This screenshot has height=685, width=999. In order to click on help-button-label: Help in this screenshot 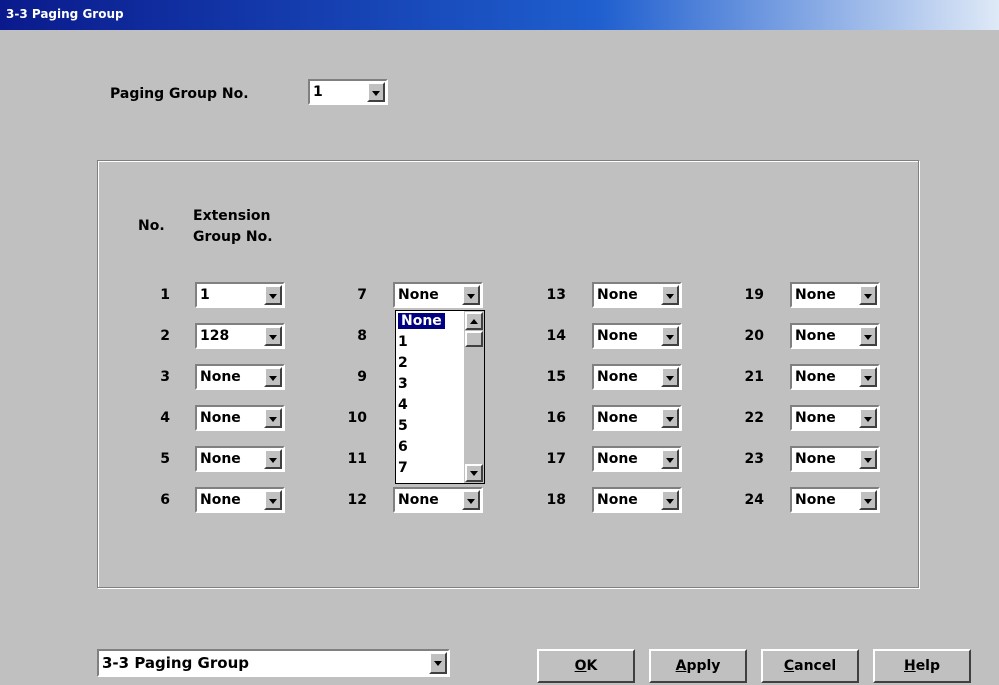, I will do `click(922, 666)`.